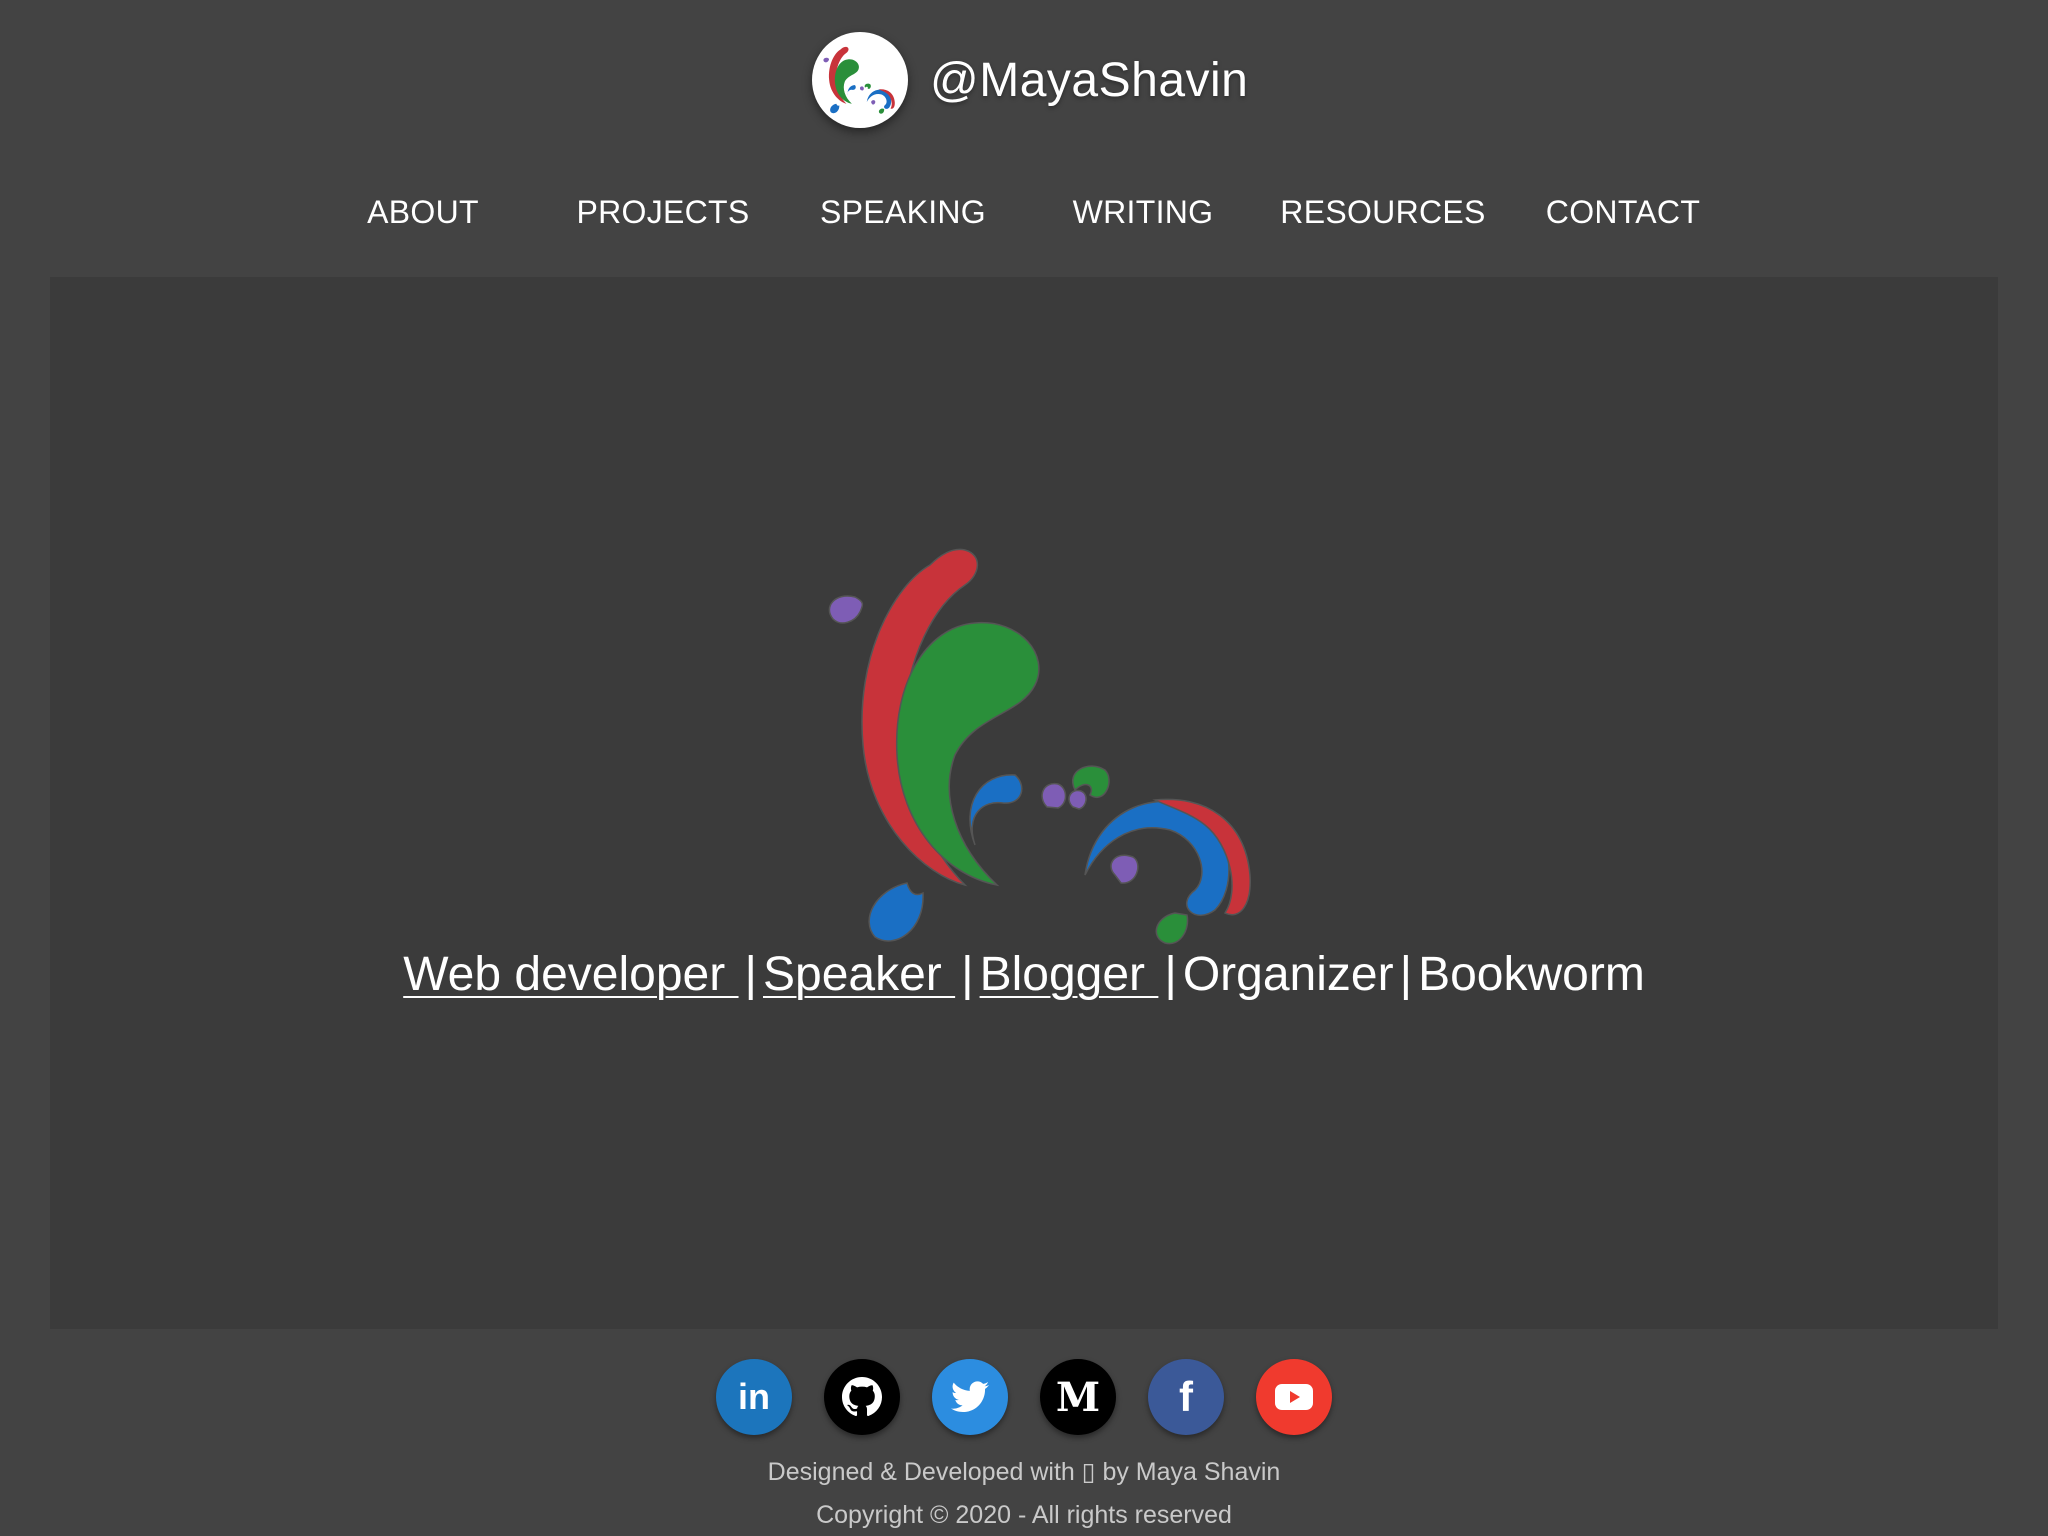 This screenshot has height=1536, width=2048. What do you see at coordinates (1089, 80) in the screenshot?
I see `brand-handle: @MayaShavin` at bounding box center [1089, 80].